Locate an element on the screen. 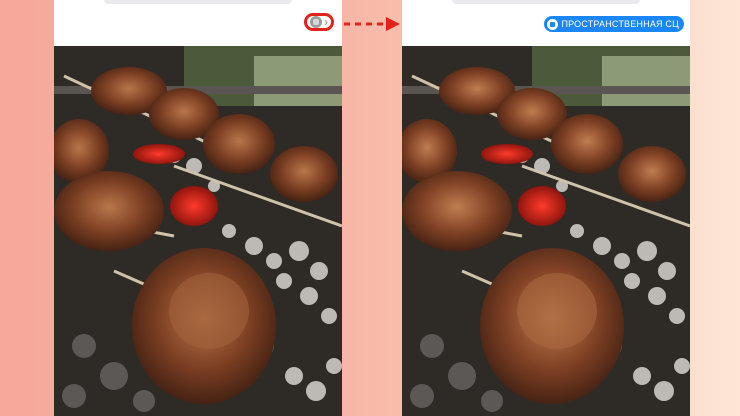  left-top-bar: › is located at coordinates (198, 23).